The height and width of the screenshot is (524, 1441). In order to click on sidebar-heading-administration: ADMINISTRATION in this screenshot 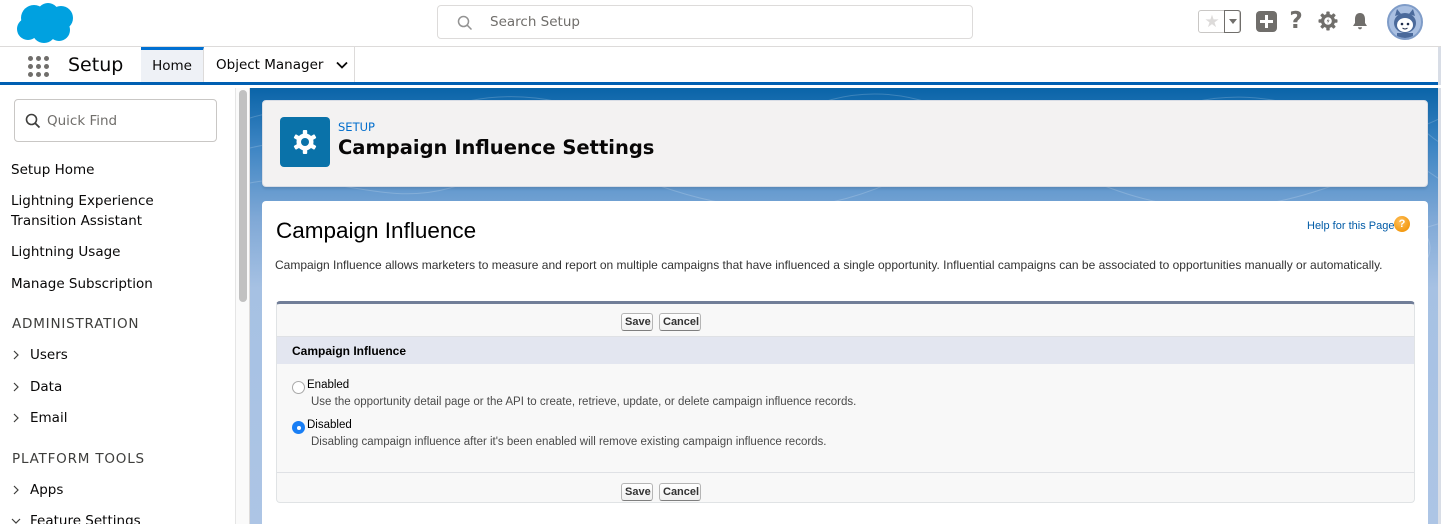, I will do `click(76, 324)`.